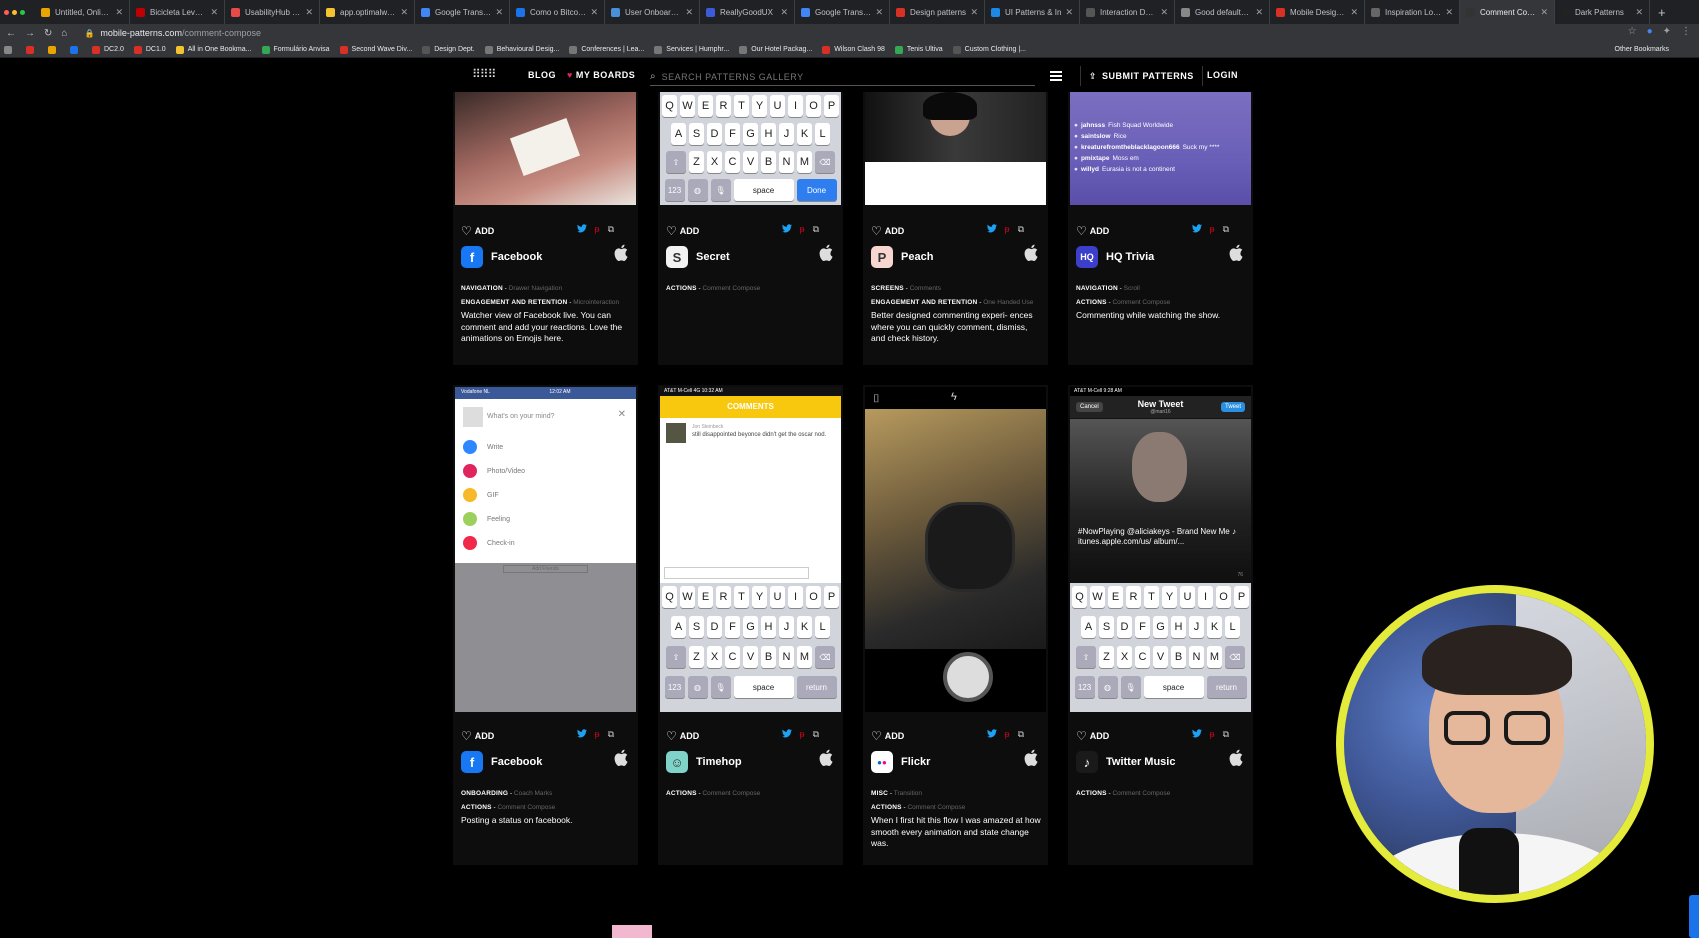  Describe the element at coordinates (557, 12) in the screenshot. I see `browser-tab: Como o Bitcoin alc ✕` at that location.